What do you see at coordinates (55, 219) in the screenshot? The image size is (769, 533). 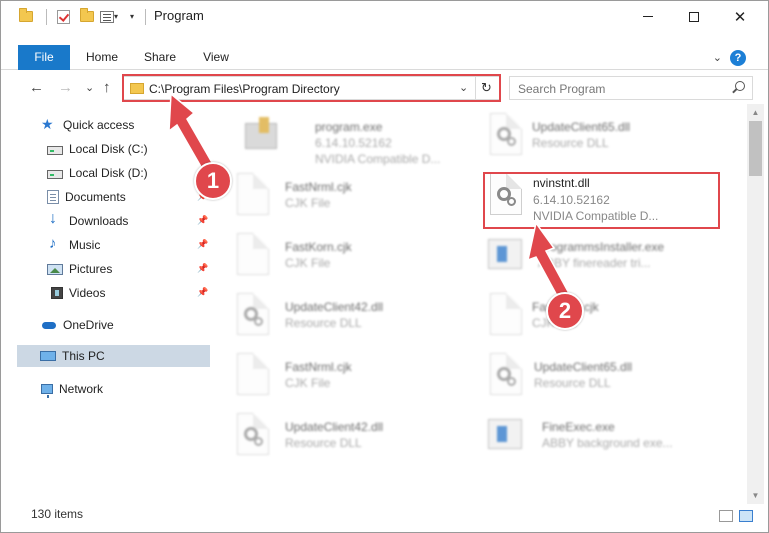 I see `downloads-icon` at bounding box center [55, 219].